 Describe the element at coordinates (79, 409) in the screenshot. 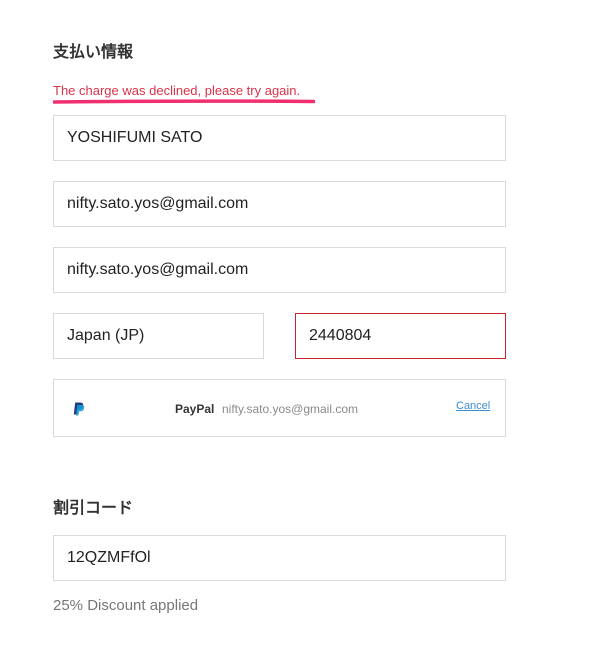

I see `paypal-icon` at that location.